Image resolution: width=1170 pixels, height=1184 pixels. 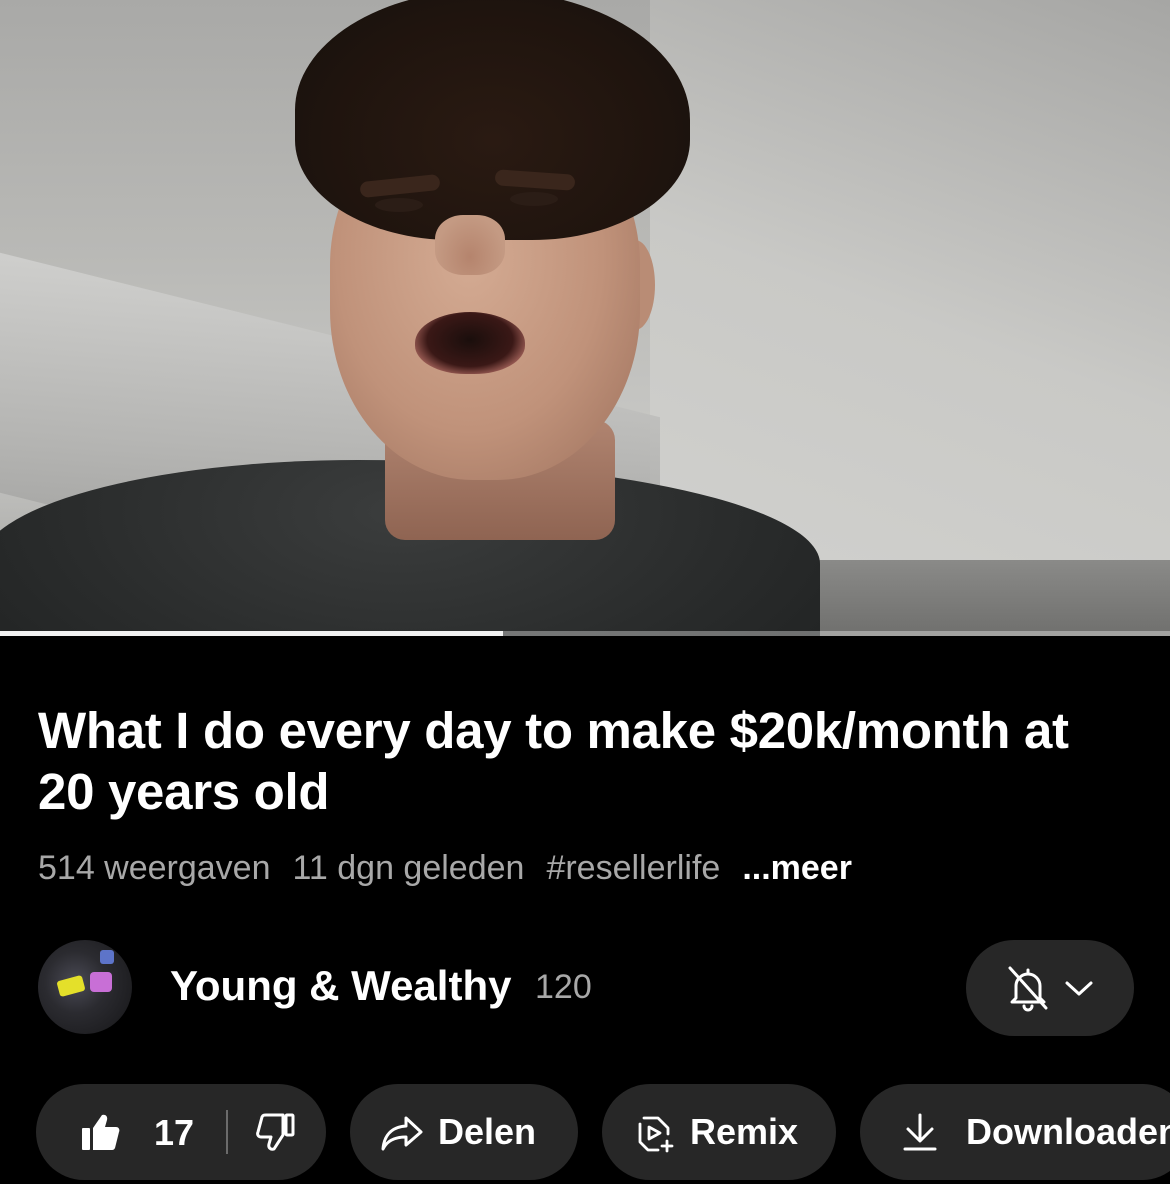 I want to click on notification-settings-button, so click(x=1050, y=988).